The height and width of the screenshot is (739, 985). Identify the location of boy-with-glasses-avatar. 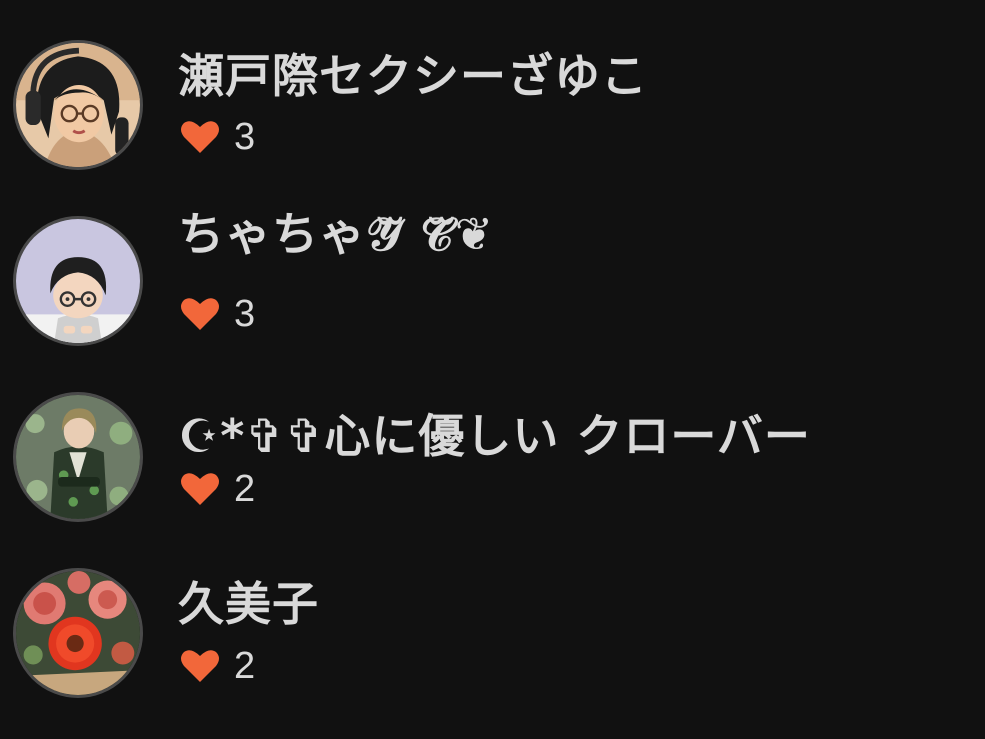
(78, 281).